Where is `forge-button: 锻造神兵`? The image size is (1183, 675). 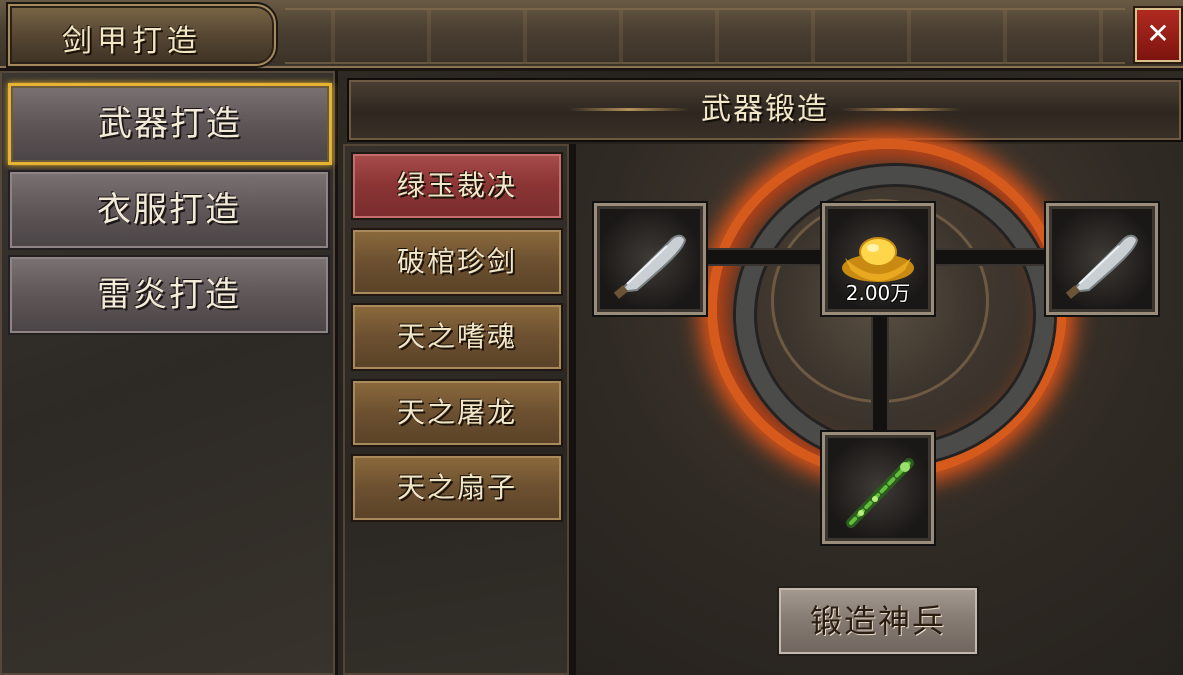
forge-button: 锻造神兵 is located at coordinates (878, 621).